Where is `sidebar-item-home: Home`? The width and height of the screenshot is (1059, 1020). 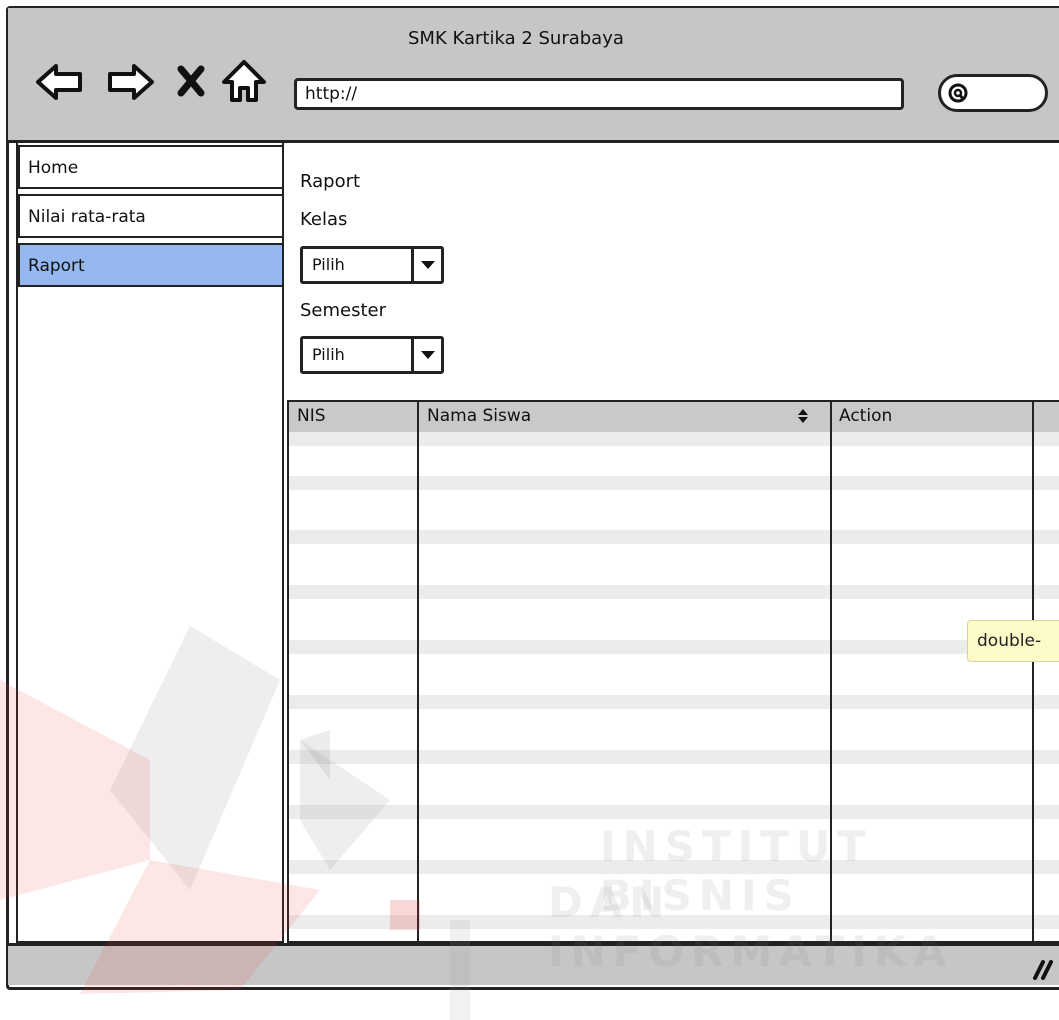
sidebar-item-home: Home is located at coordinates (151, 167).